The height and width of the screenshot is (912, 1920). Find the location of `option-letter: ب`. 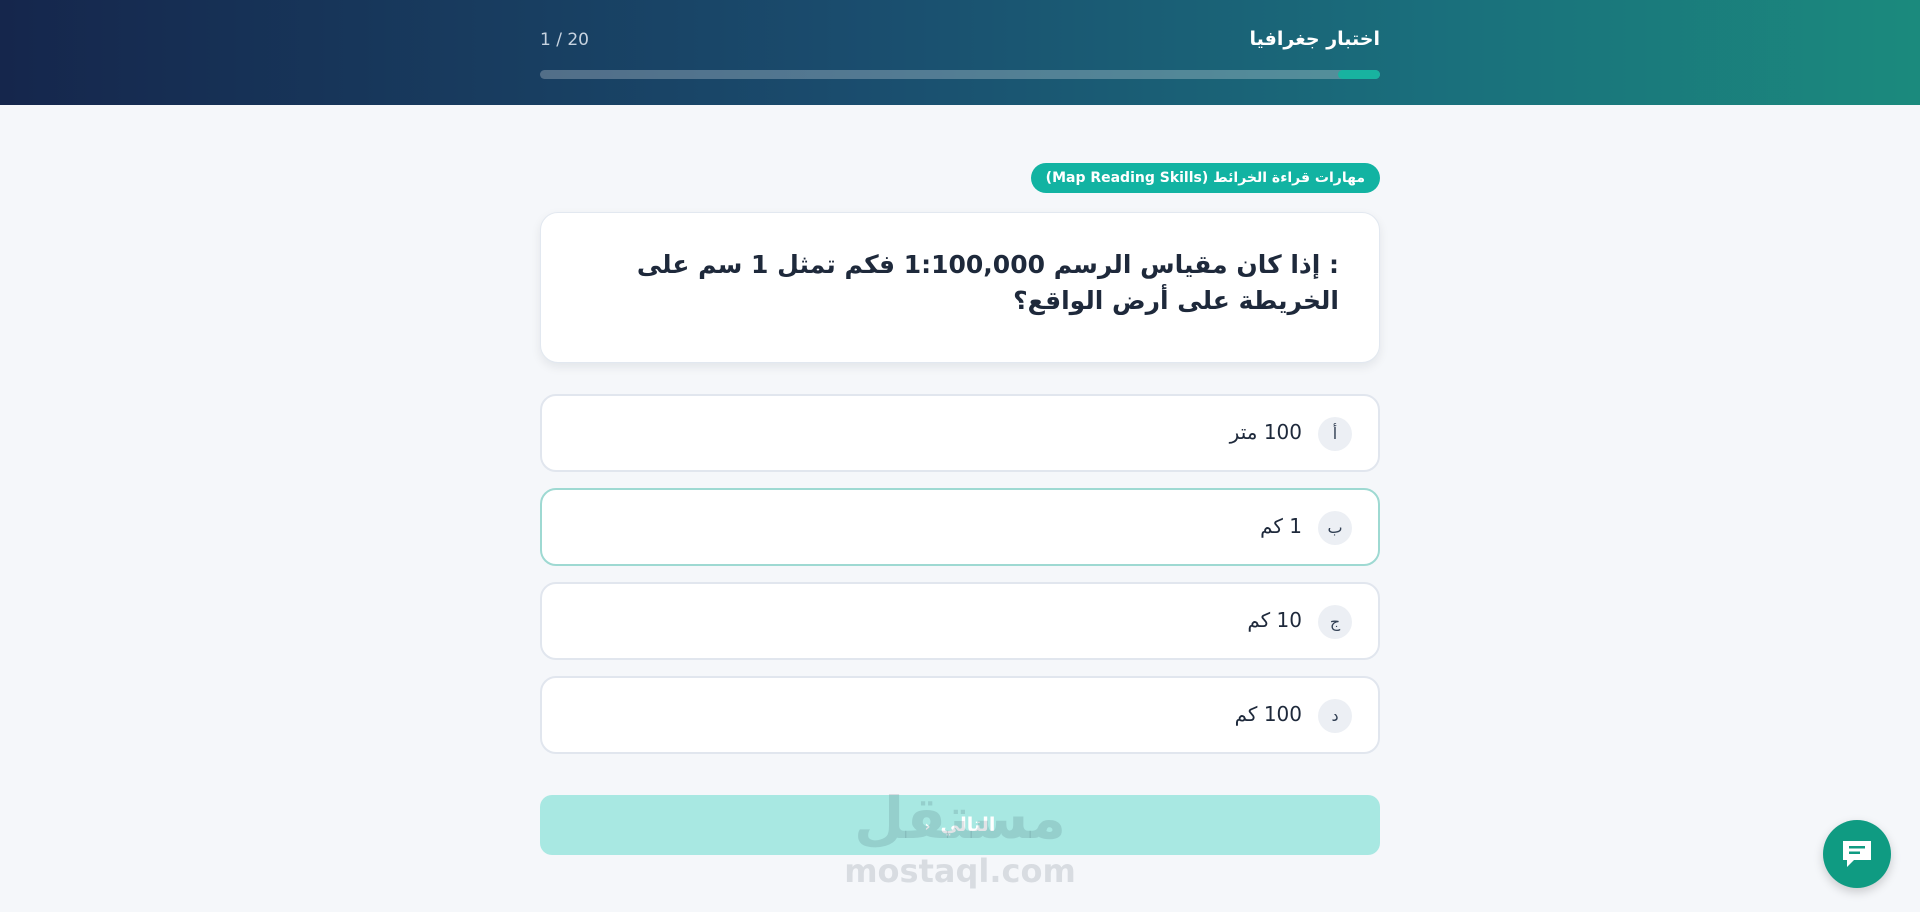

option-letter: ب is located at coordinates (1335, 528).